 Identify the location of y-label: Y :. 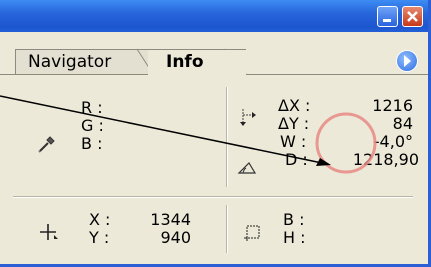
(99, 237).